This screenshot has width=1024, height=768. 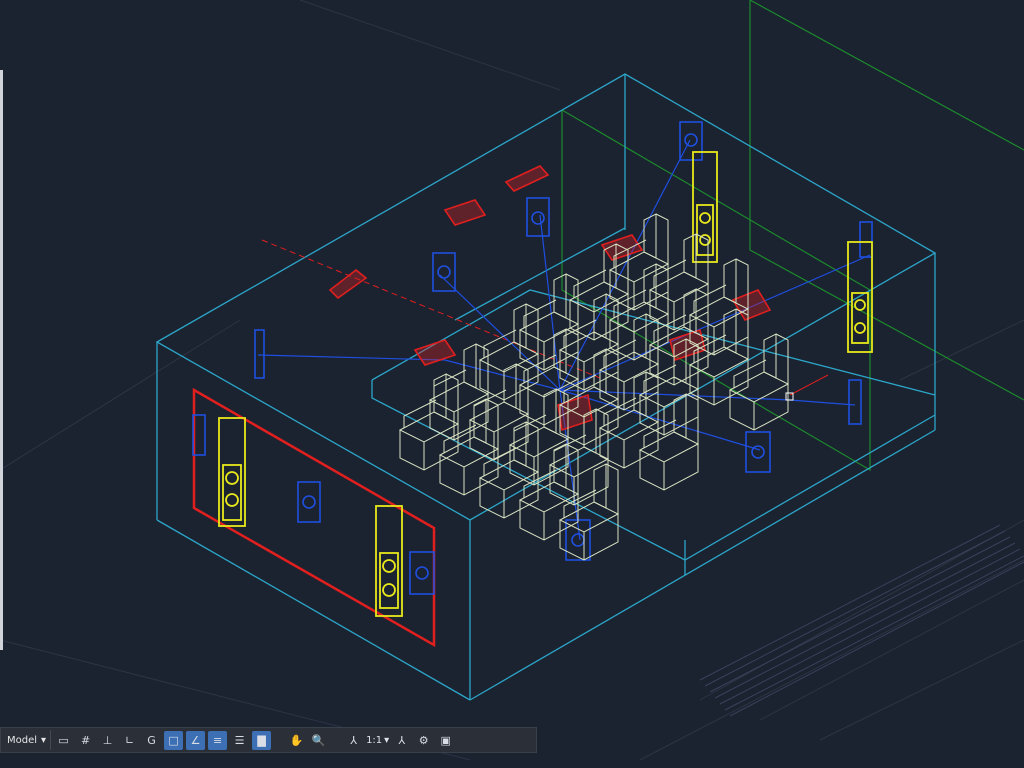 I want to click on annotation-scale: 1:1 ▾, so click(x=377, y=740).